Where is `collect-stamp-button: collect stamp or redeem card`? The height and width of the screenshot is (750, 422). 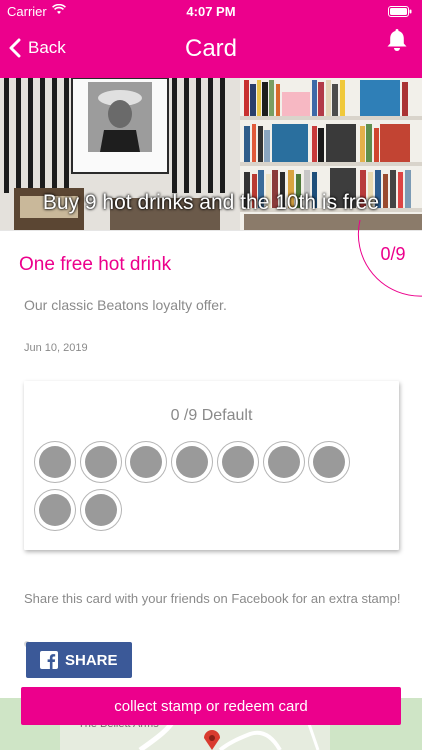 collect-stamp-button: collect stamp or redeem card is located at coordinates (211, 706).